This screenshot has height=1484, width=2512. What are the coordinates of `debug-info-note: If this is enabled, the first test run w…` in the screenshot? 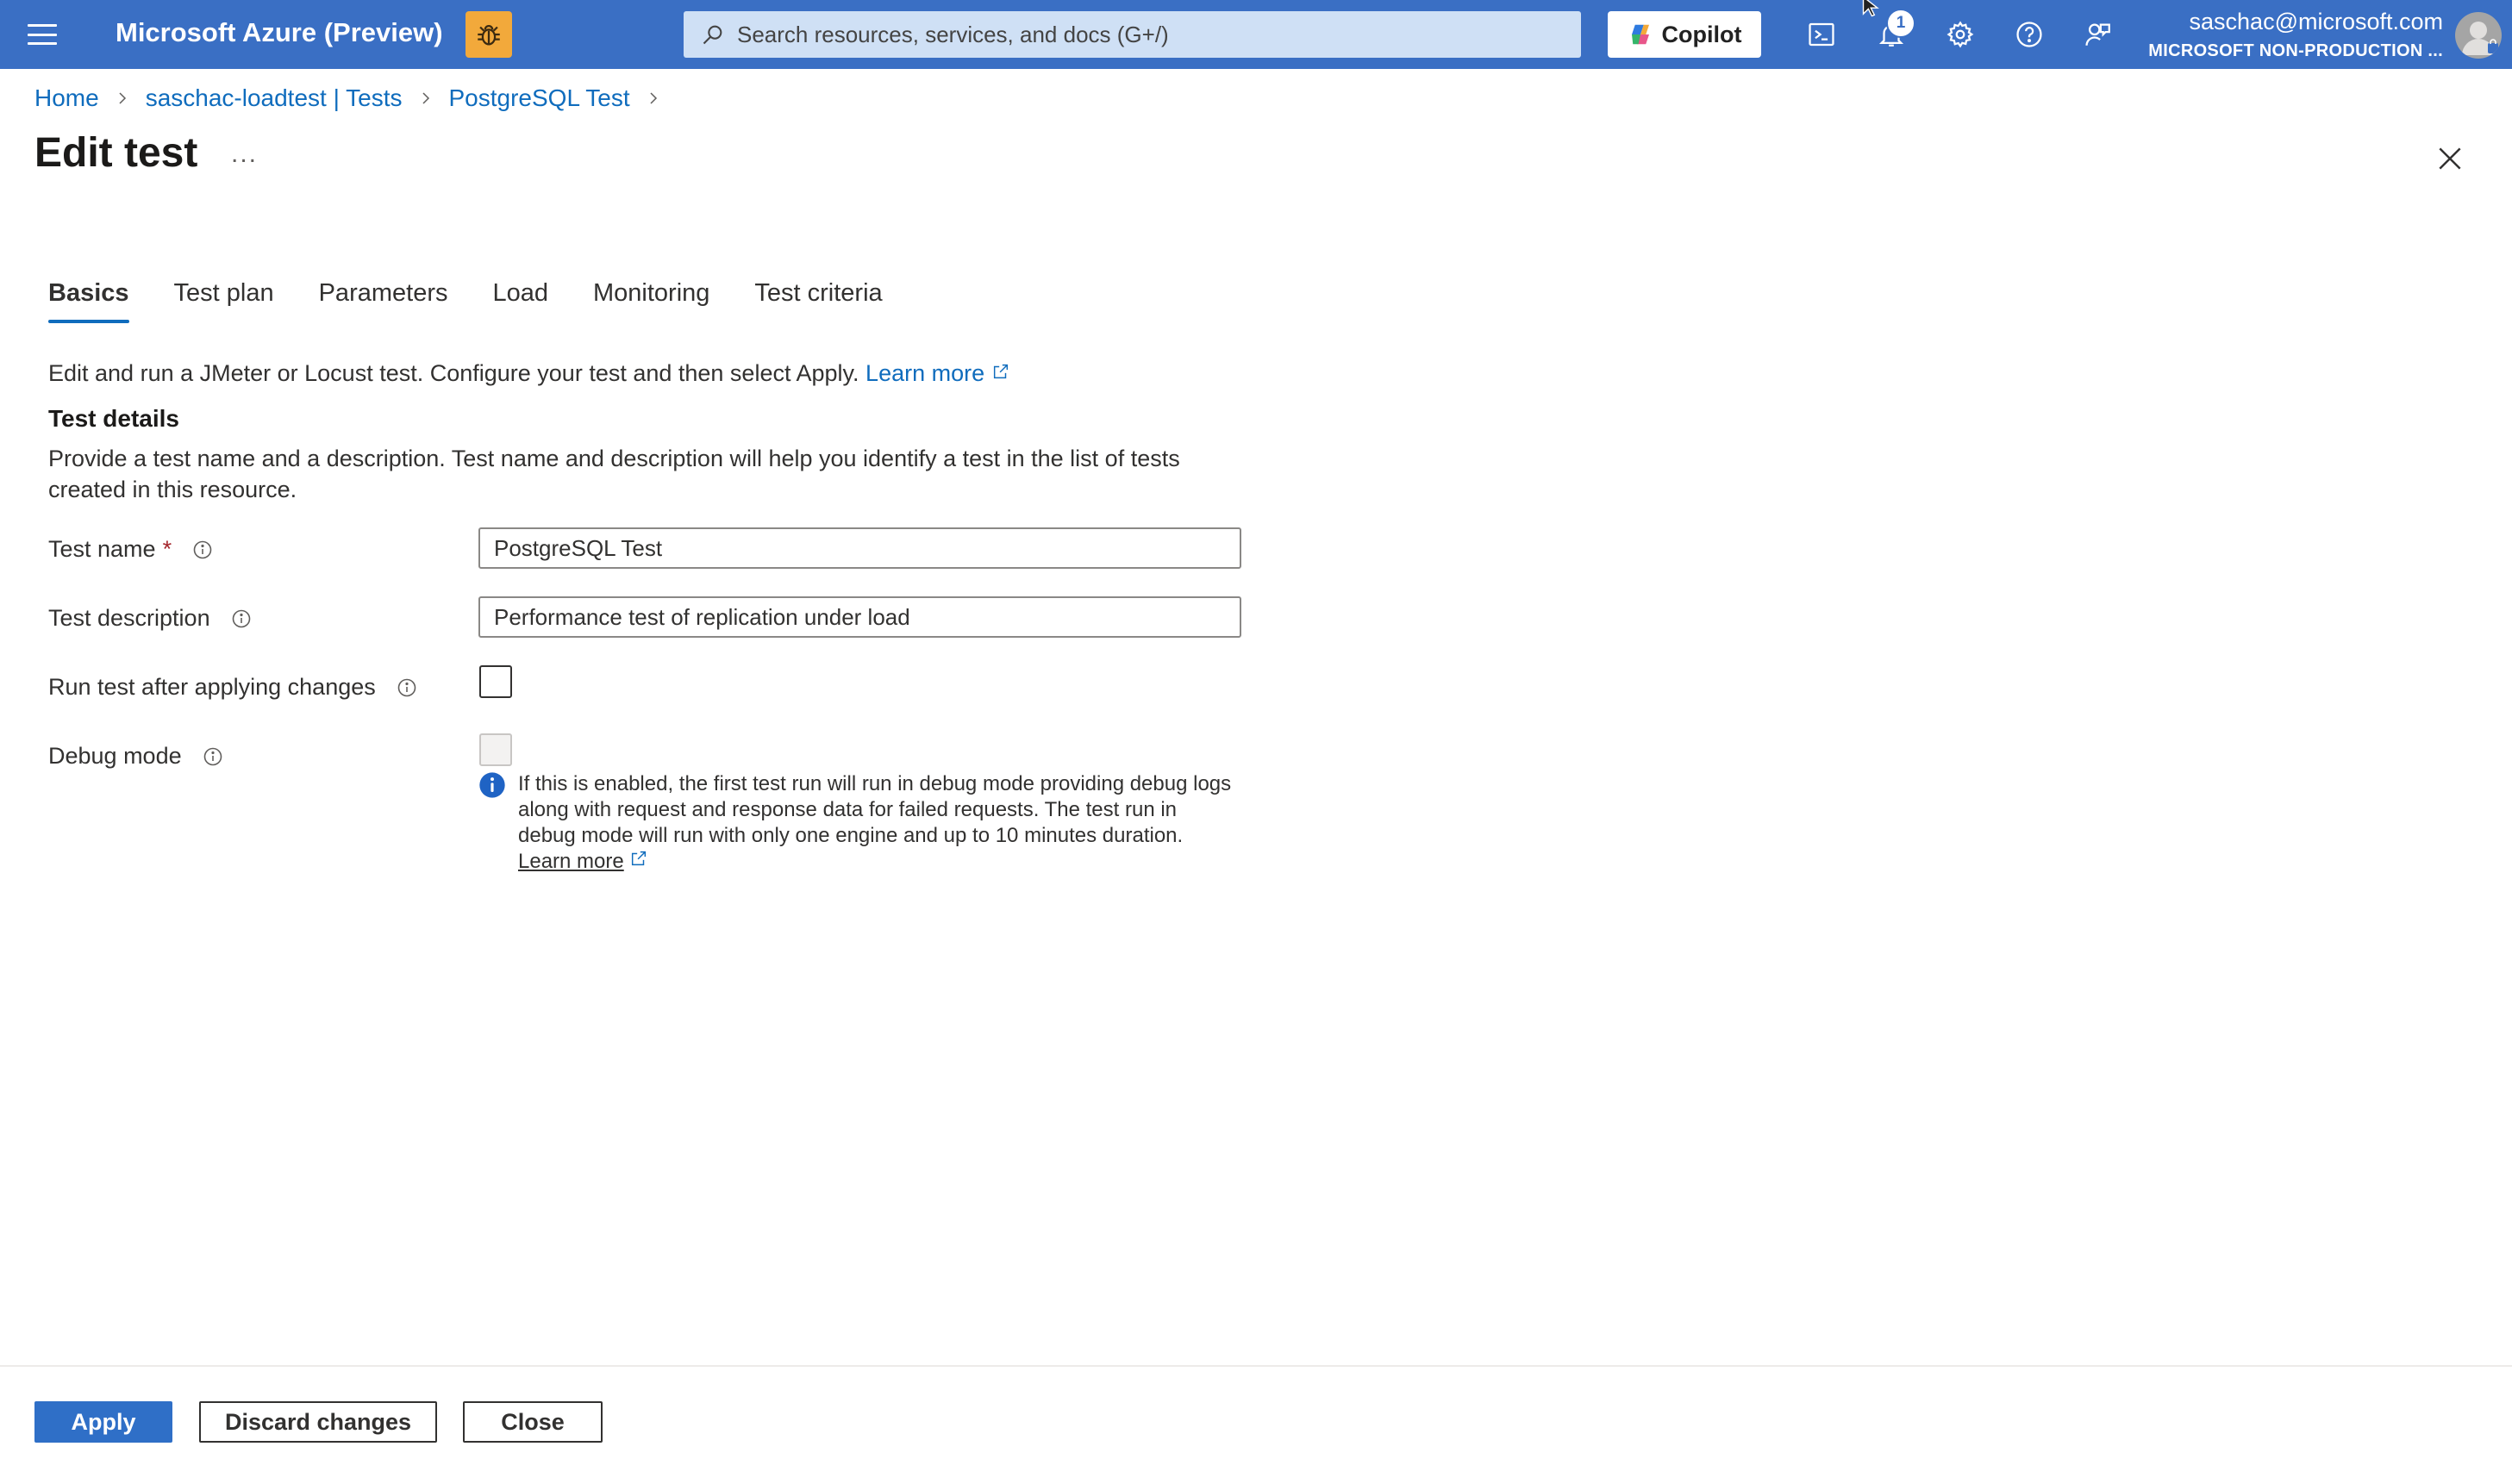 It's located at (857, 823).